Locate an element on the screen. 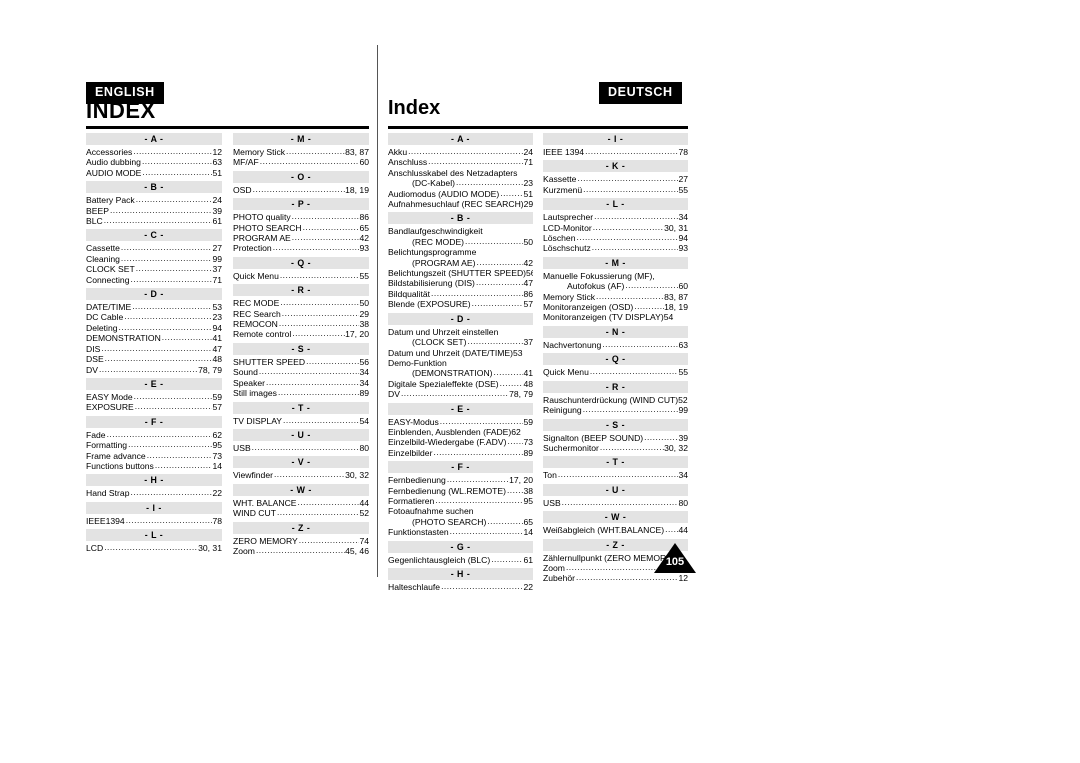 The width and height of the screenshot is (1080, 763). index-entry-text: USB is located at coordinates (552, 502).